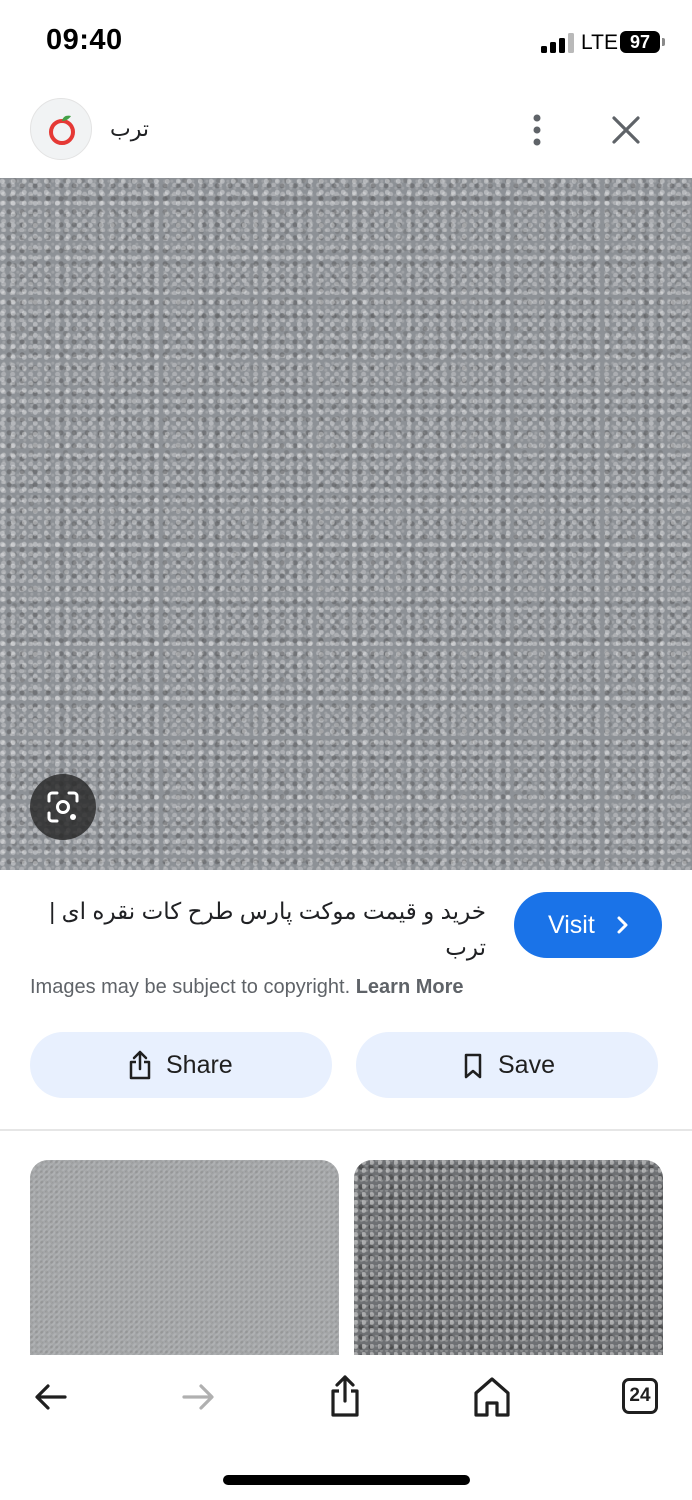  What do you see at coordinates (571, 925) in the screenshot?
I see `visit-label: Visit` at bounding box center [571, 925].